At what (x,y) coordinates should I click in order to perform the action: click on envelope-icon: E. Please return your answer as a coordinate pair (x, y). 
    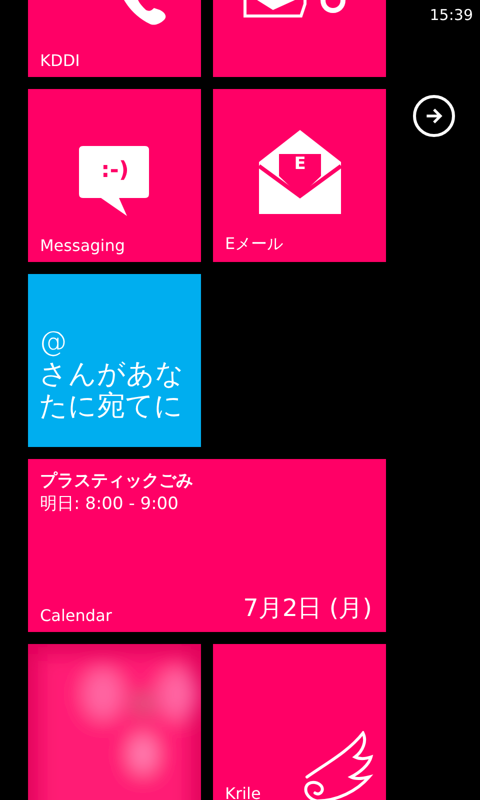
    Looking at the image, I should click on (300, 173).